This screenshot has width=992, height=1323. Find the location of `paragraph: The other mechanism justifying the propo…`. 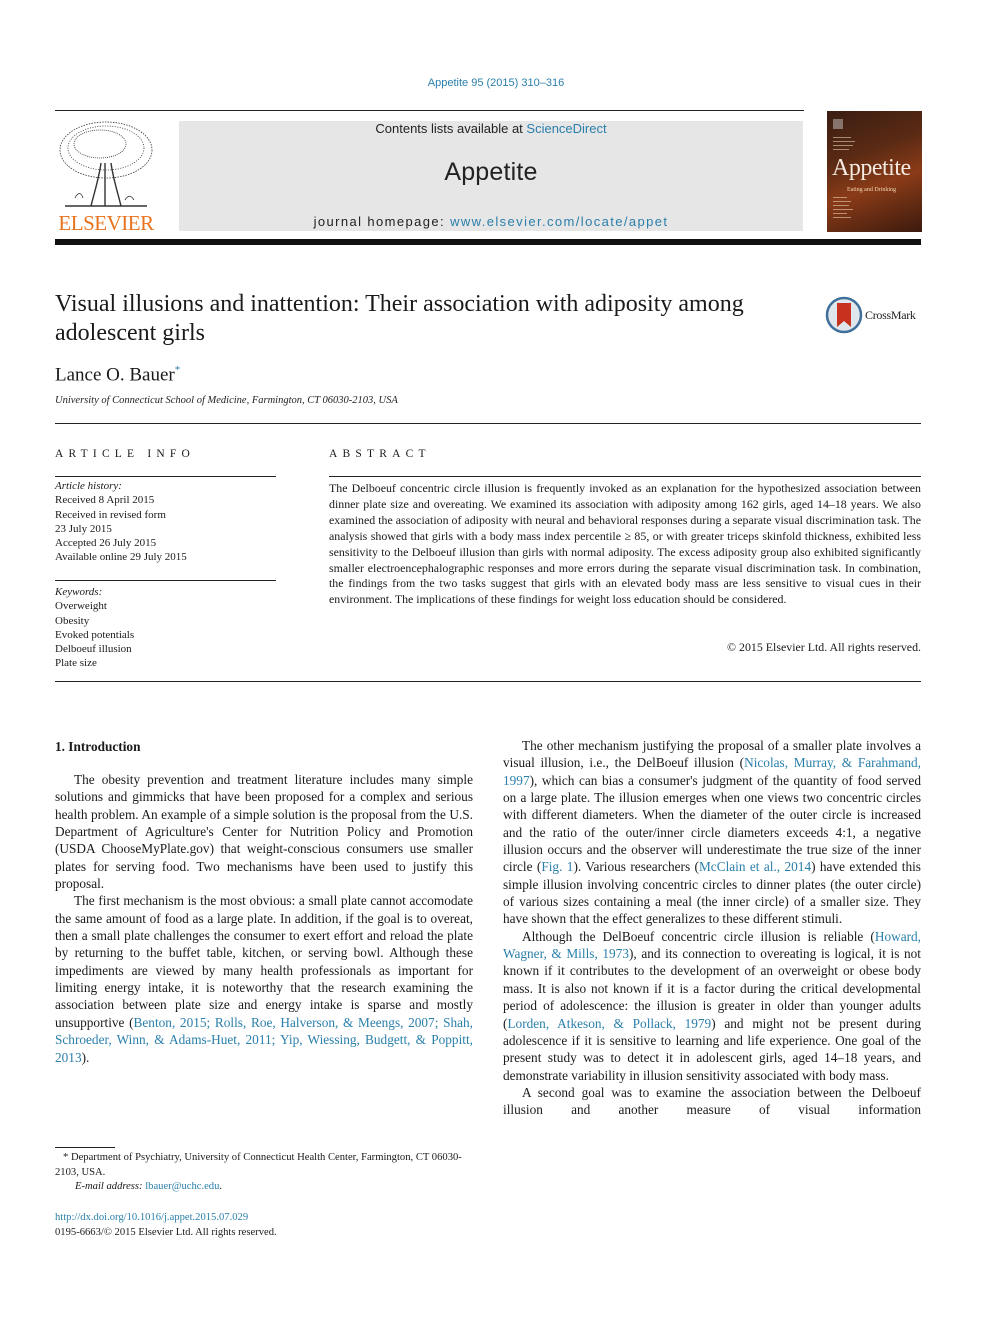

paragraph: The other mechanism justifying the propo… is located at coordinates (712, 832).